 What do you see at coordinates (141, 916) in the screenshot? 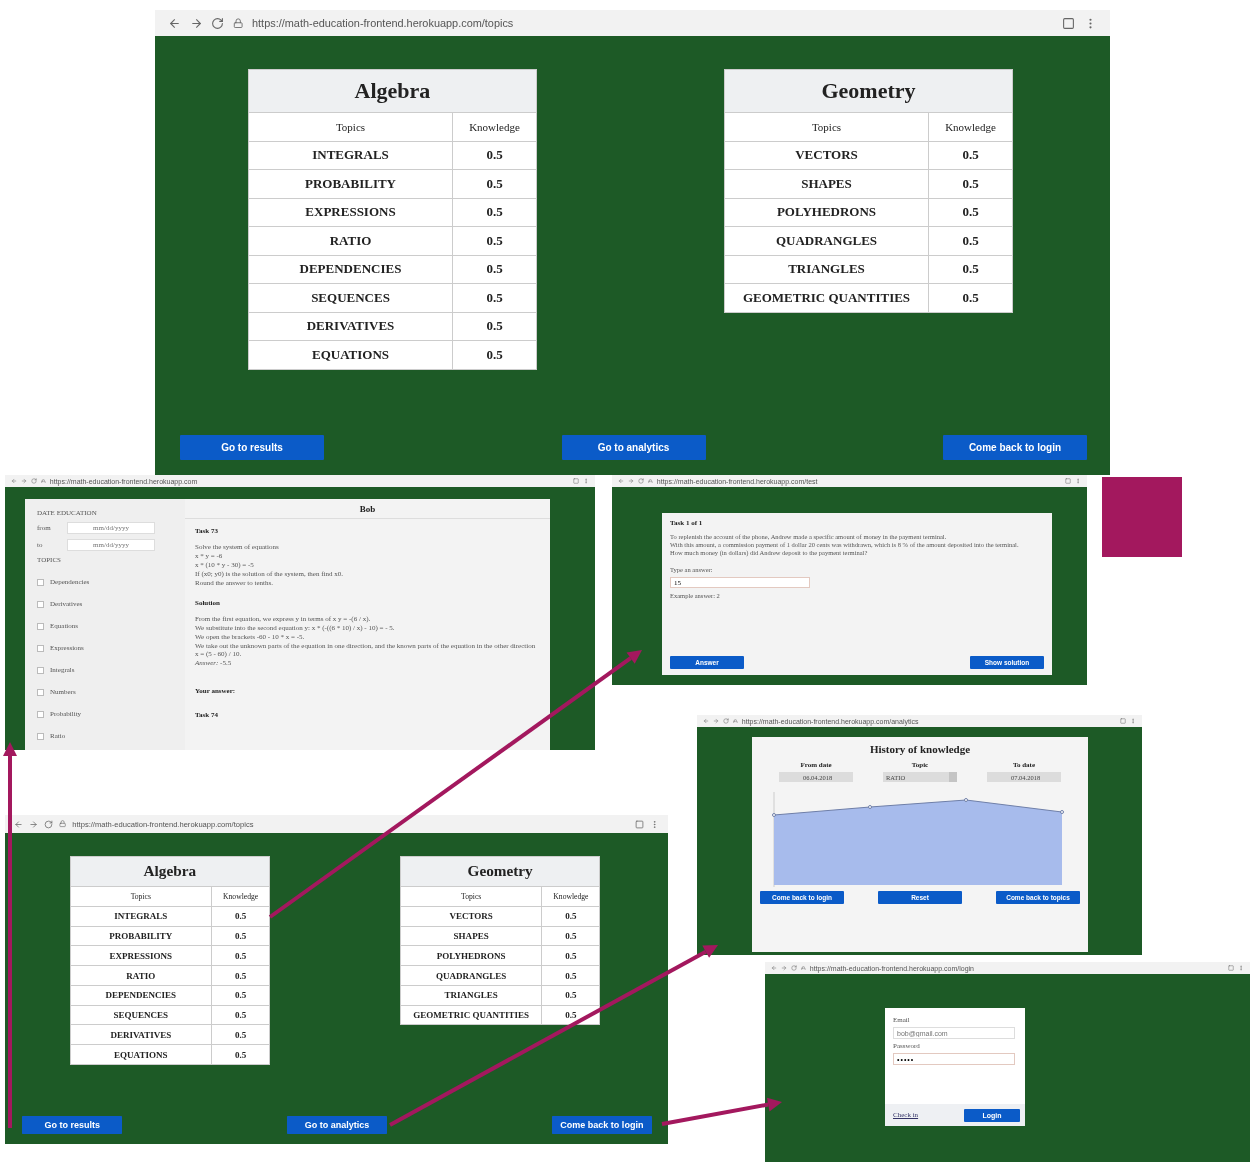
I see `table-cell: INTEGRALS` at bounding box center [141, 916].